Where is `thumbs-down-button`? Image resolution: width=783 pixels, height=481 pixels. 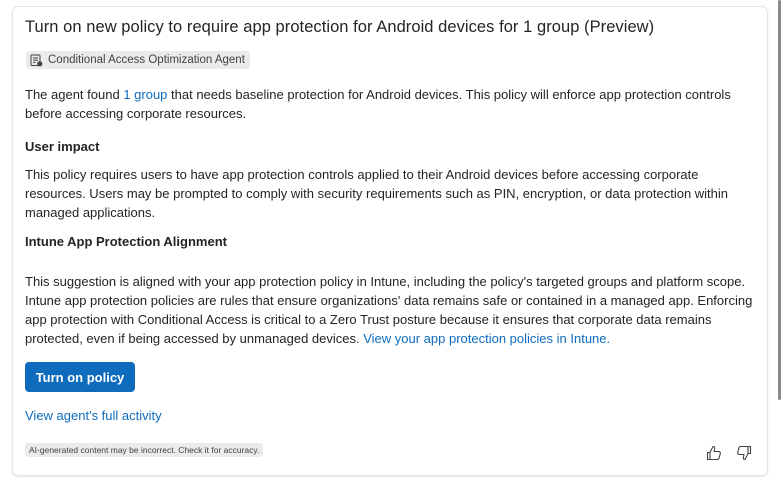 thumbs-down-button is located at coordinates (744, 453).